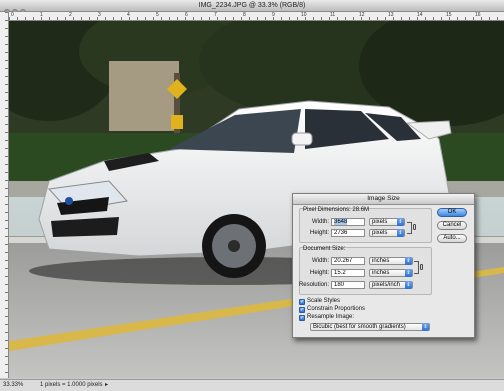  What do you see at coordinates (128, 15) in the screenshot?
I see `ruler-label: 4` at bounding box center [128, 15].